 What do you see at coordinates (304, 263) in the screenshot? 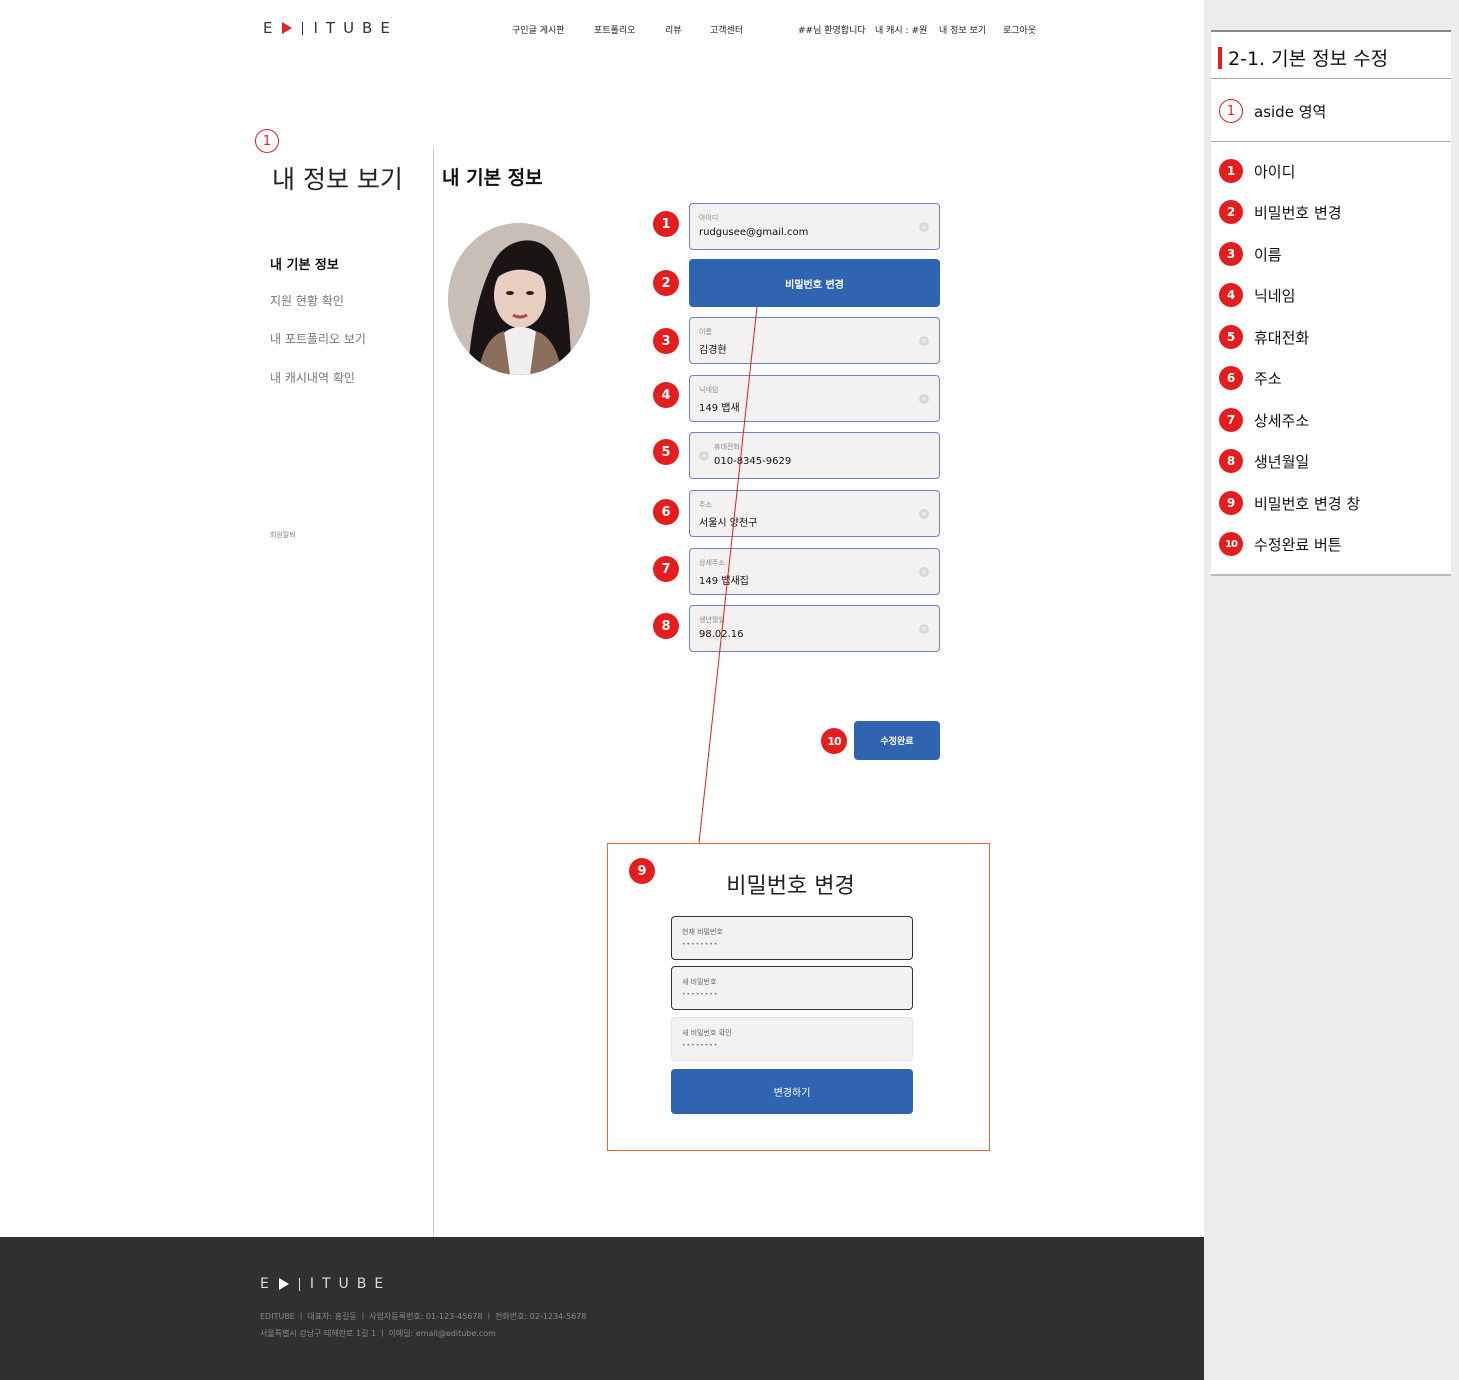
I see `aside-item-basic-info: 내 기본 정보` at bounding box center [304, 263].